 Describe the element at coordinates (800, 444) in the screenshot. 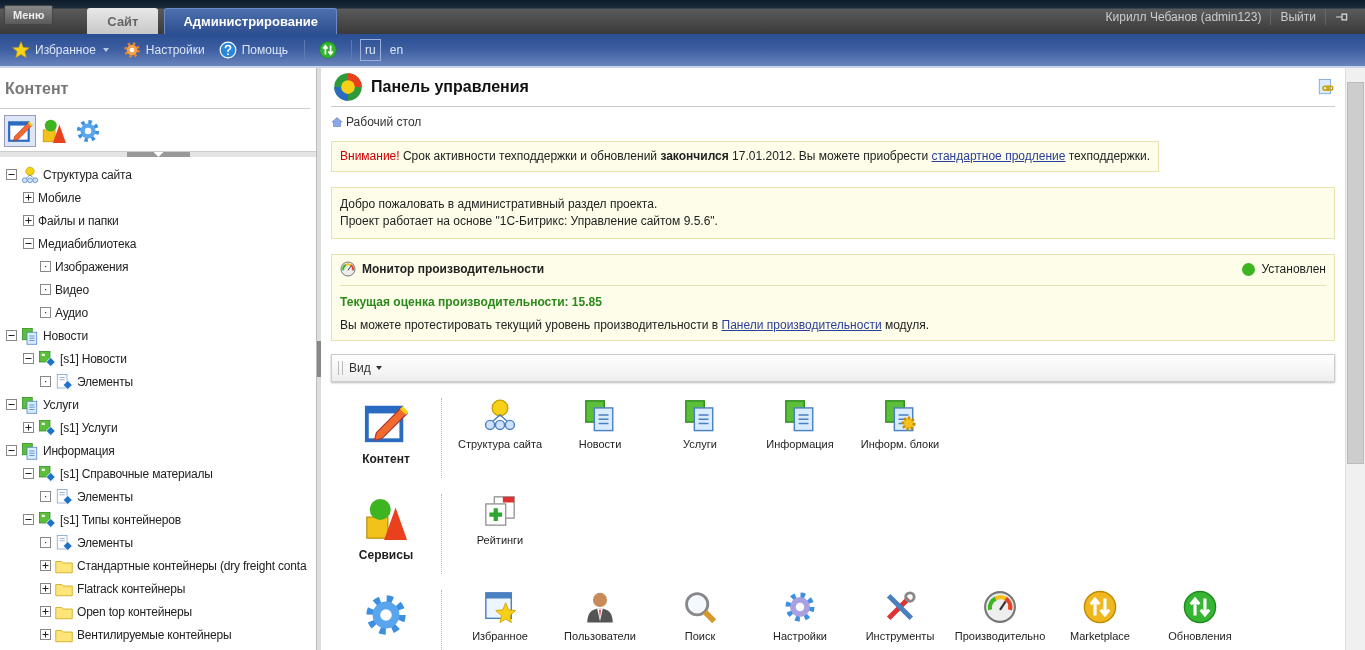

I see `module-link: Информация` at that location.